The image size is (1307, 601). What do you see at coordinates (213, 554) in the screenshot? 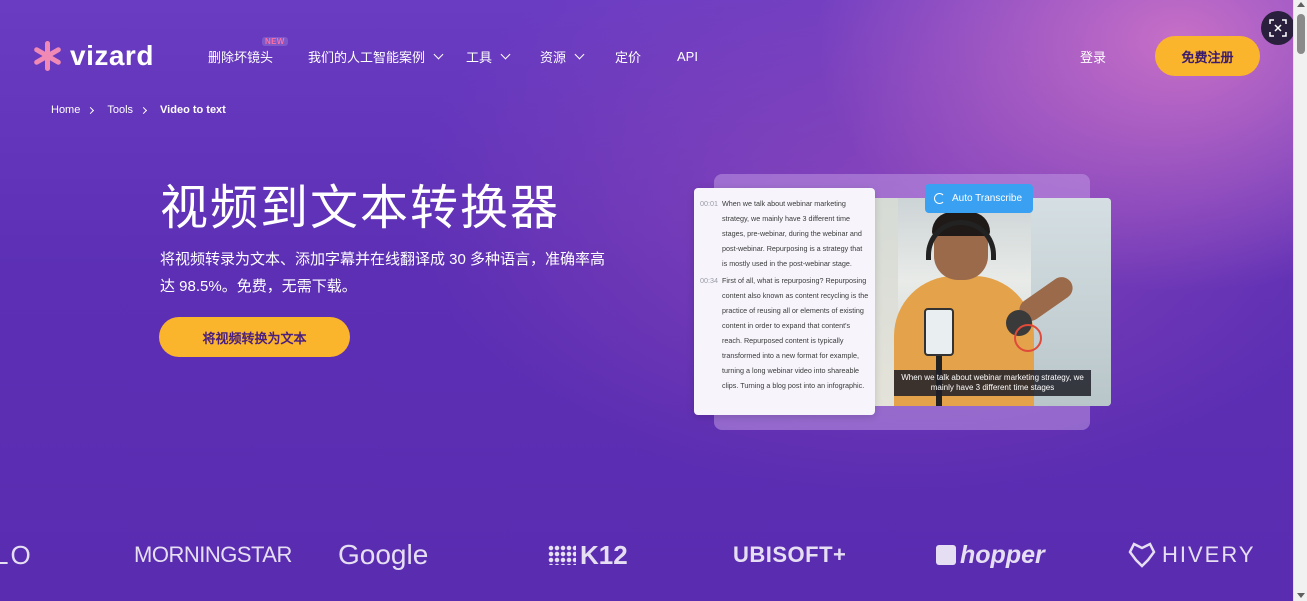
I see `logo-morningstar: MORNINGSTAR` at bounding box center [213, 554].